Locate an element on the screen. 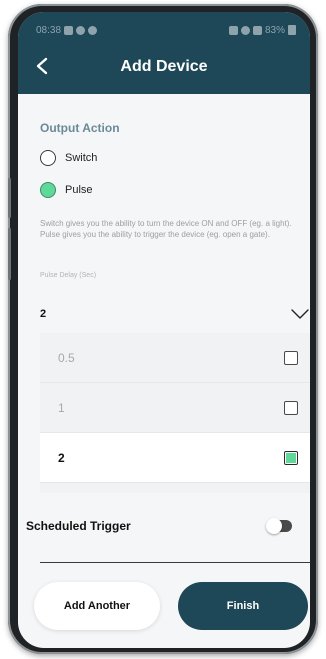 The image size is (326, 659). add-another-button: Add Another is located at coordinates (97, 606).